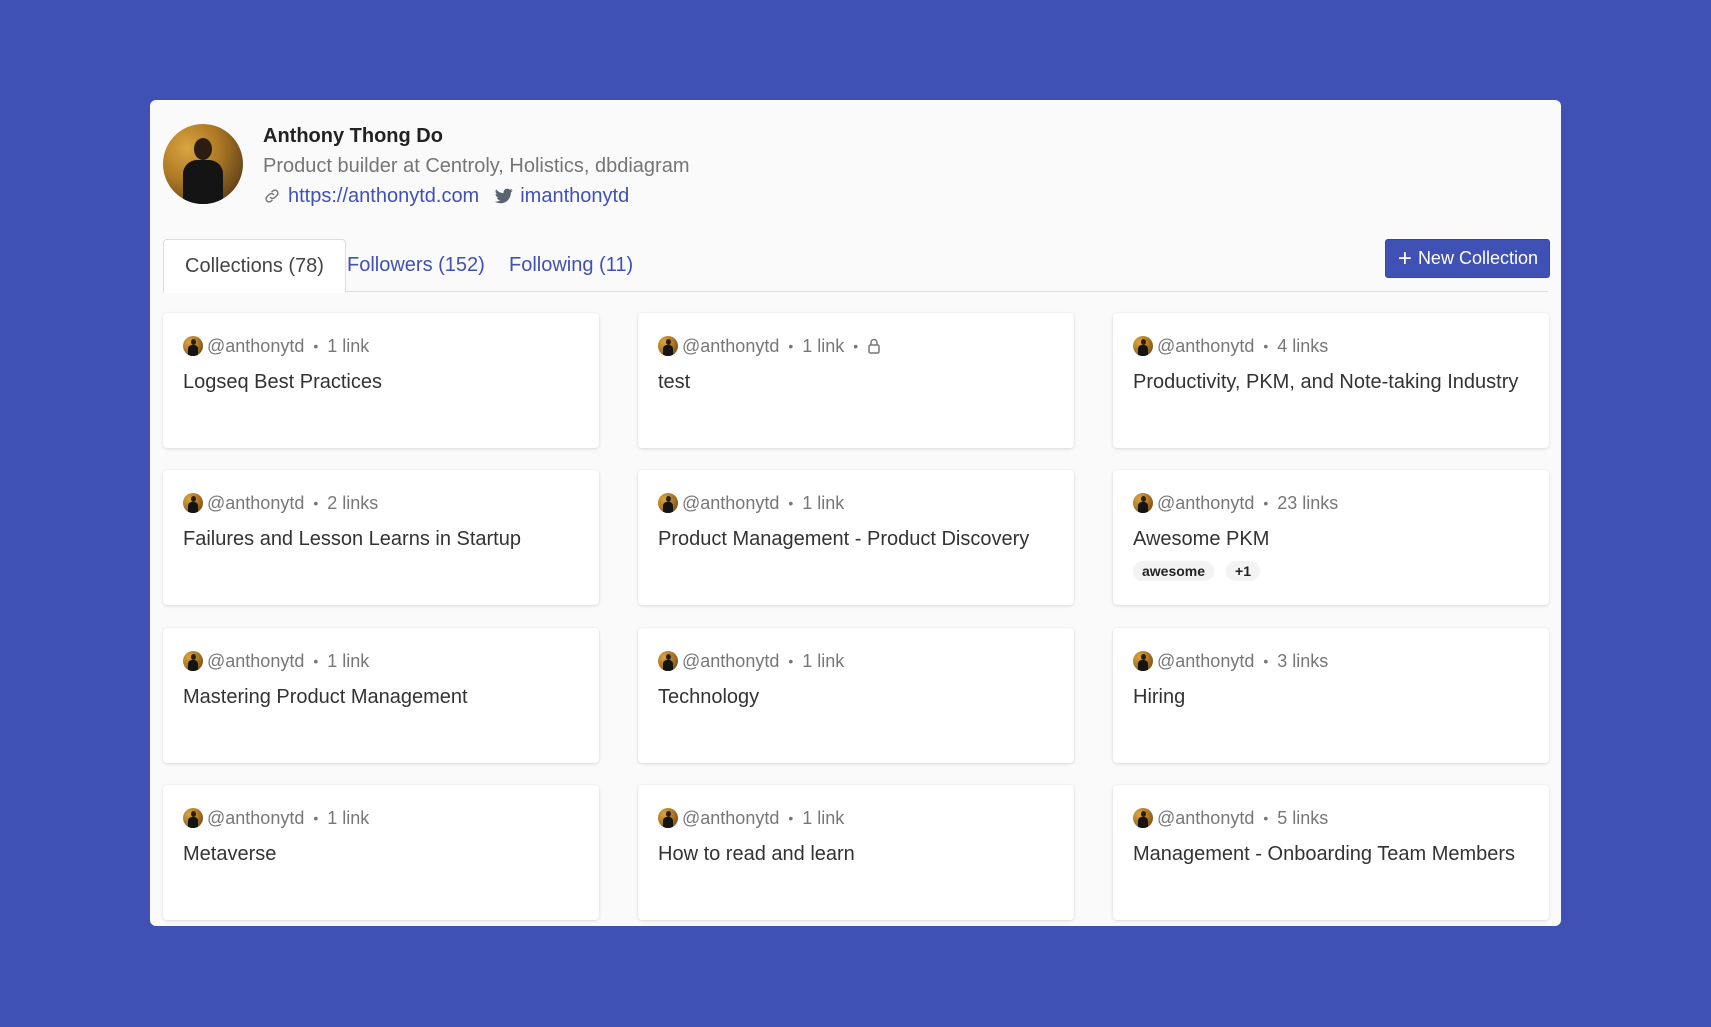 The image size is (1711, 1027). Describe the element at coordinates (416, 265) in the screenshot. I see `tab-followers: Followers (152)` at that location.